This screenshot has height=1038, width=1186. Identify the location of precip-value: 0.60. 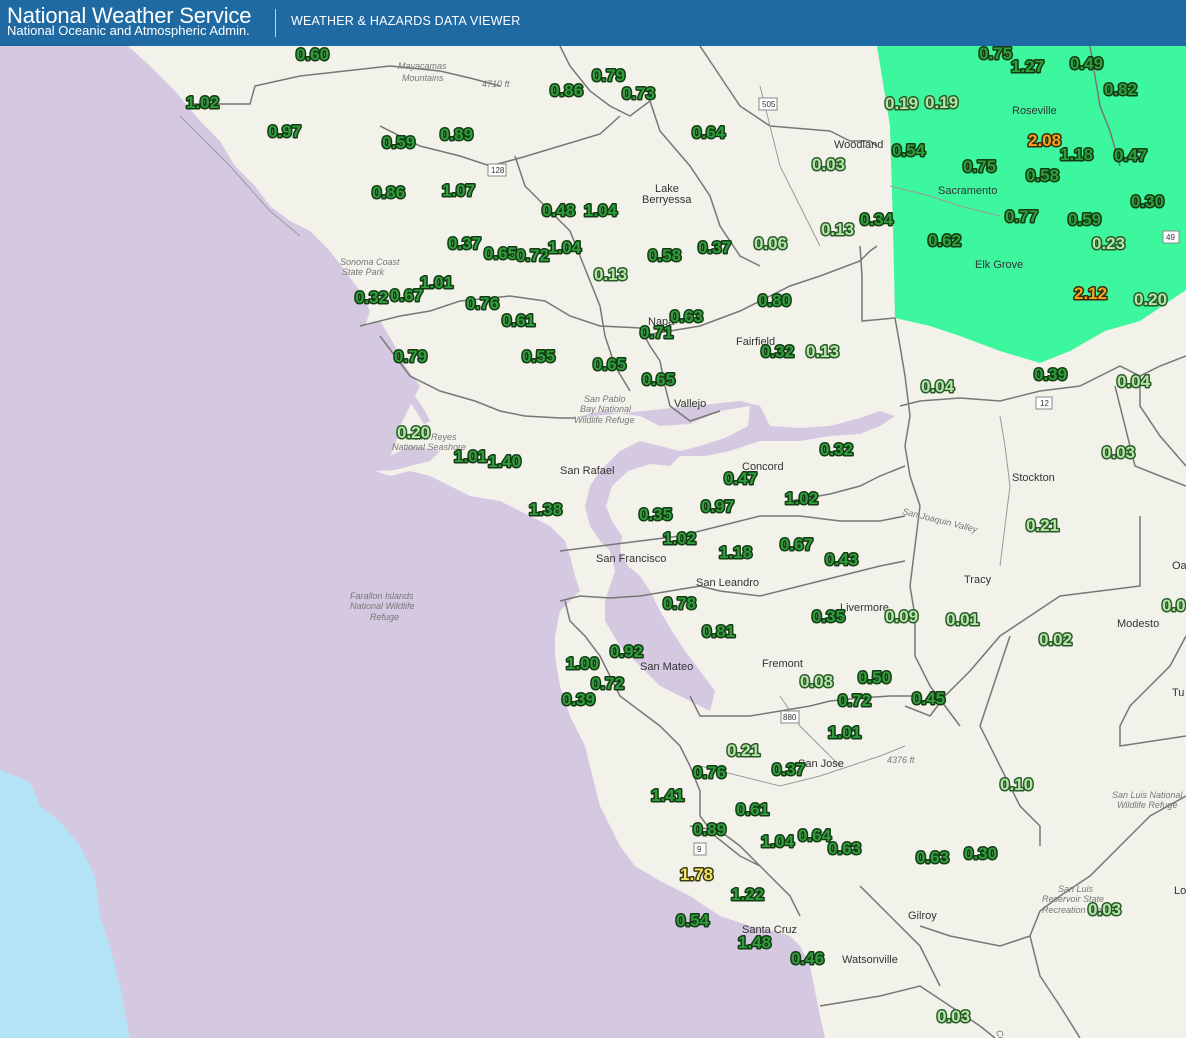
(313, 56).